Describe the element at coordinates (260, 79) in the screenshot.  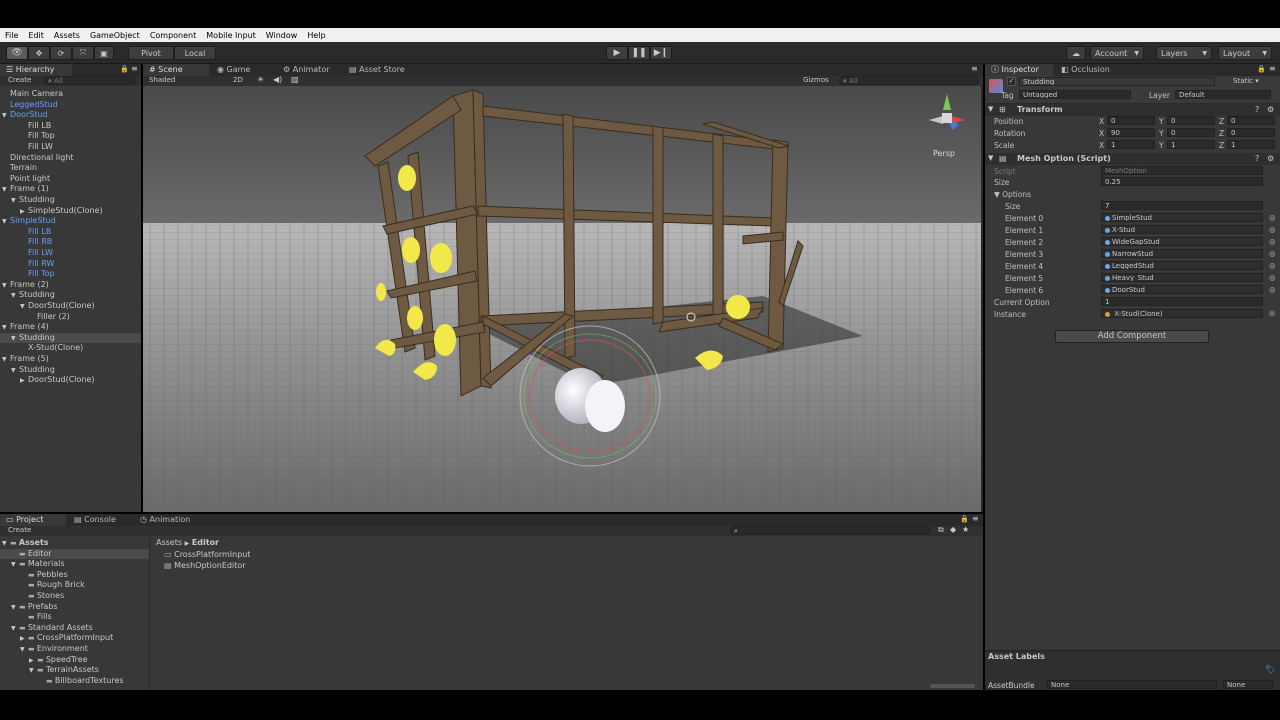
I see `lighting-icon: ☀` at that location.